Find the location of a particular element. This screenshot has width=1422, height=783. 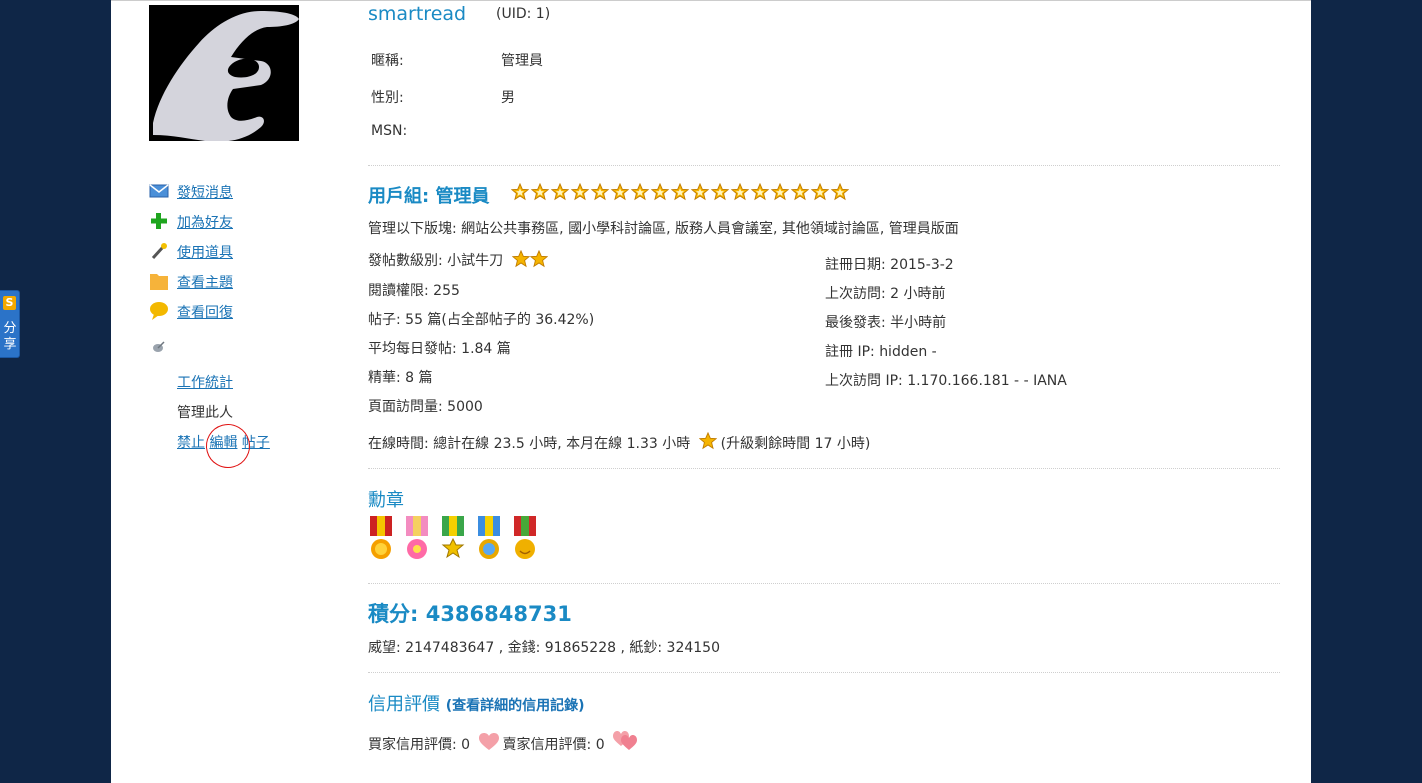

credit-row: 買家信用評價: 0 賣家信用評價: 0 is located at coordinates (503, 742).